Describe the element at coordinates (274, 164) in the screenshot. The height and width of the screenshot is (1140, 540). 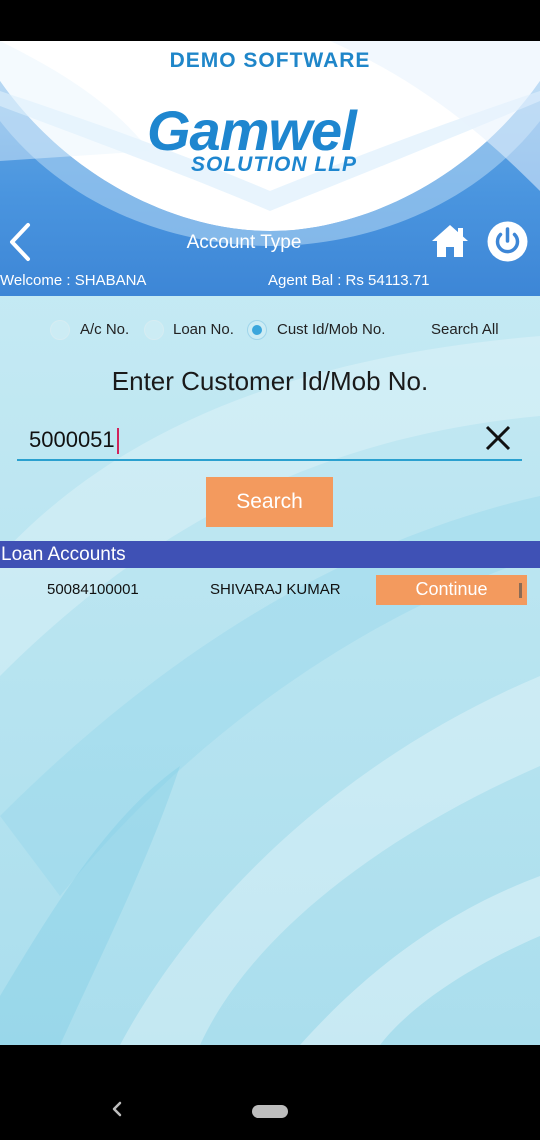
I see `logo-sub-text: SOLUTION LLP` at that location.